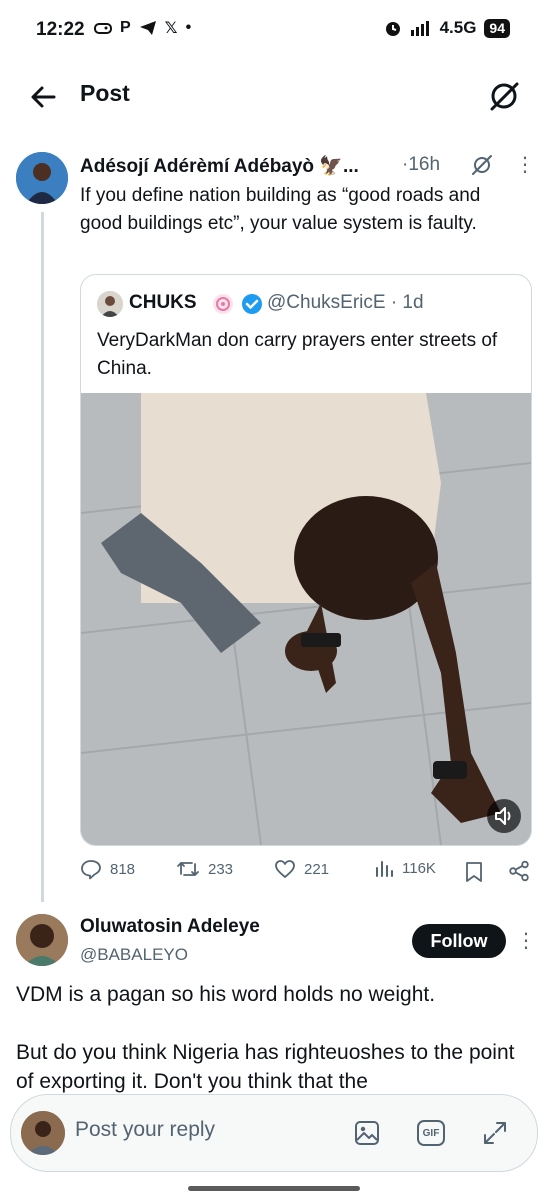 This screenshot has width=548, height=1200. Describe the element at coordinates (384, 869) in the screenshot. I see `views-chart-icon` at that location.